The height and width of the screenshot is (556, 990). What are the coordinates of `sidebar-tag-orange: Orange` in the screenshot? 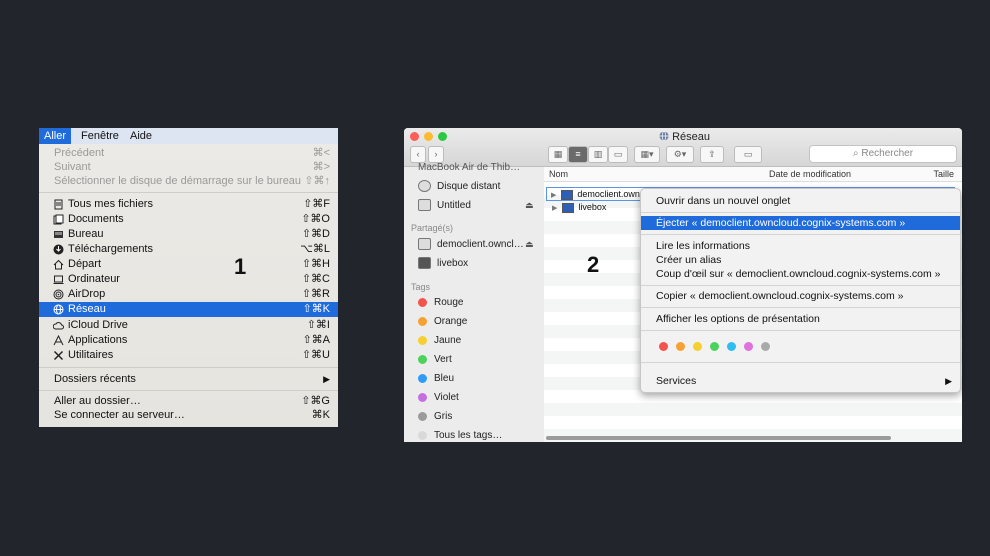 It's located at (442, 322).